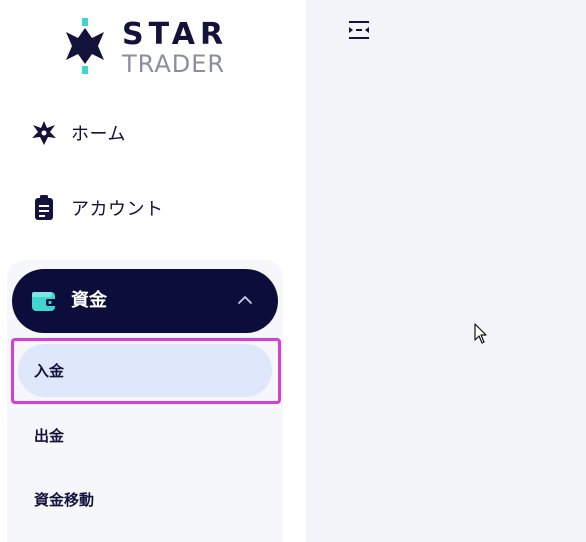 The height and width of the screenshot is (542, 586). What do you see at coordinates (98, 134) in the screenshot?
I see `nav-item-label: ホーム` at bounding box center [98, 134].